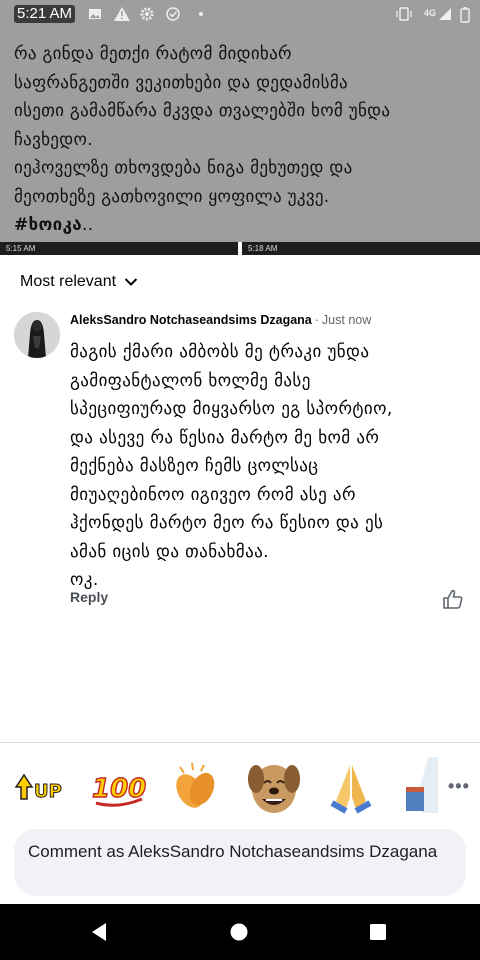  I want to click on up-sticker: UP, so click(40, 787).